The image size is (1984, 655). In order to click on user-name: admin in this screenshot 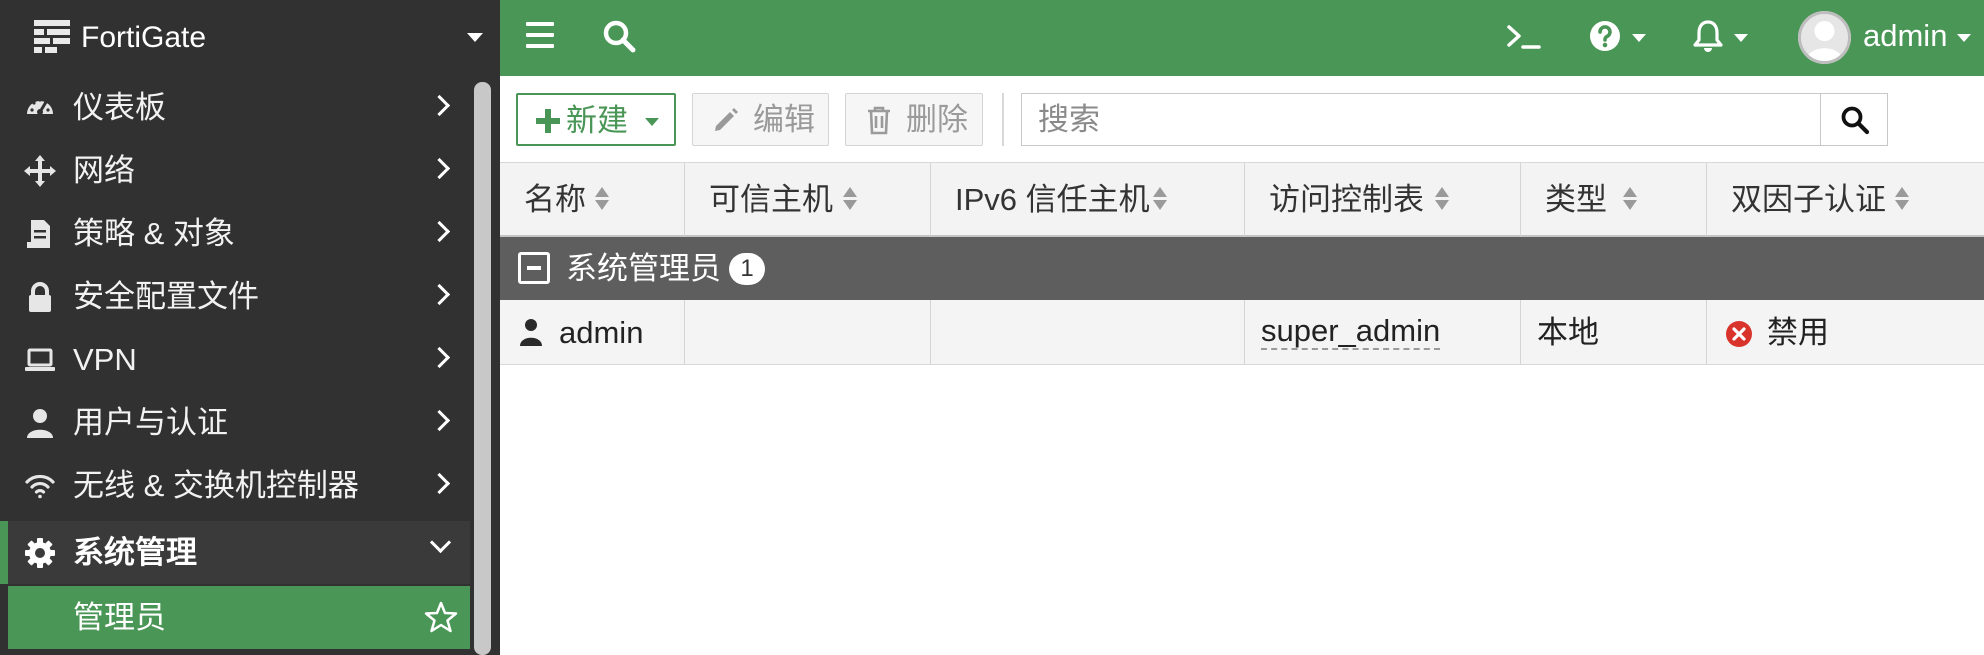, I will do `click(1905, 36)`.